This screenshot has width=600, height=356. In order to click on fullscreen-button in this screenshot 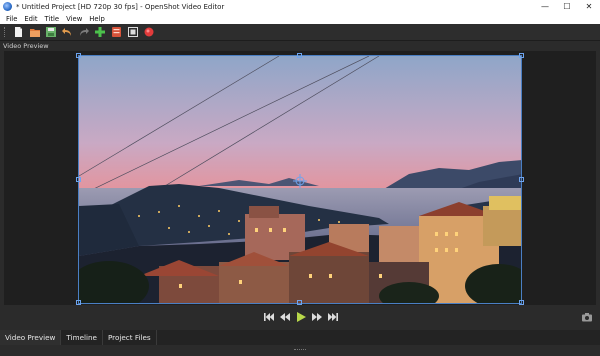, I will do `click(132, 32)`.